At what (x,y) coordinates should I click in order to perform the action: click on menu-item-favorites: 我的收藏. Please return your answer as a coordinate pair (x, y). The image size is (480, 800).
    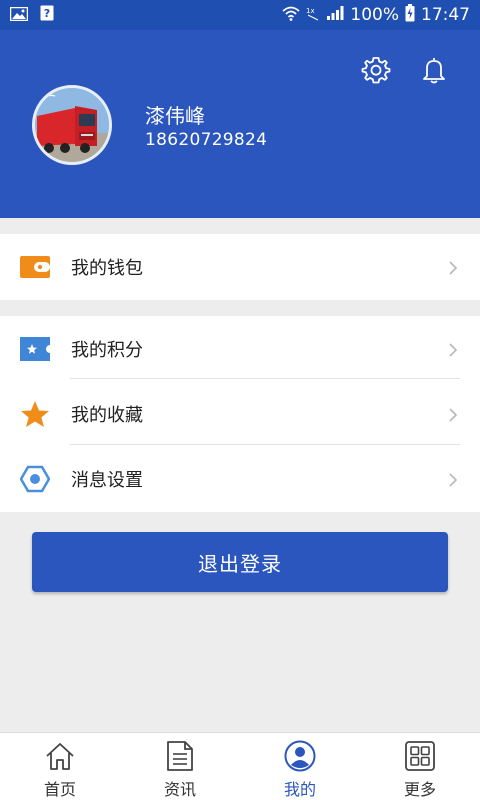
    Looking at the image, I should click on (240, 413).